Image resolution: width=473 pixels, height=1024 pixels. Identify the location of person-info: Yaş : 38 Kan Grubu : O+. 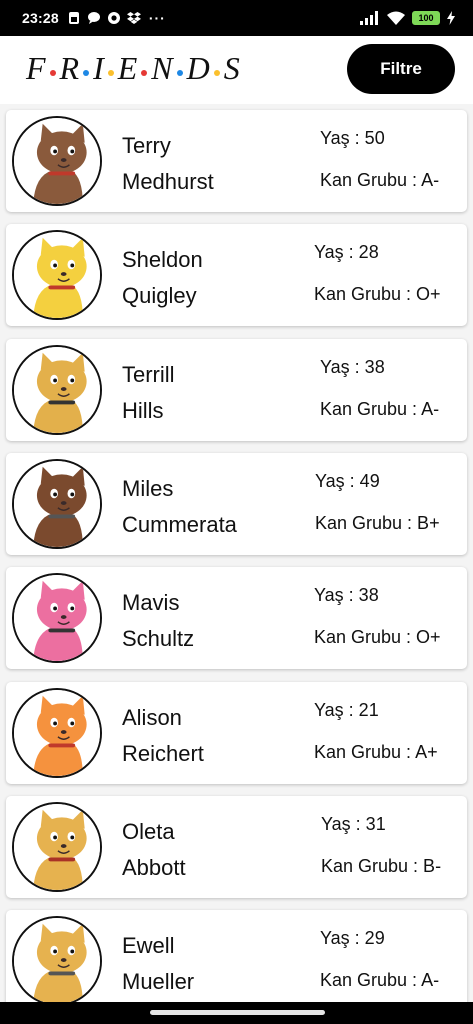
(377, 616).